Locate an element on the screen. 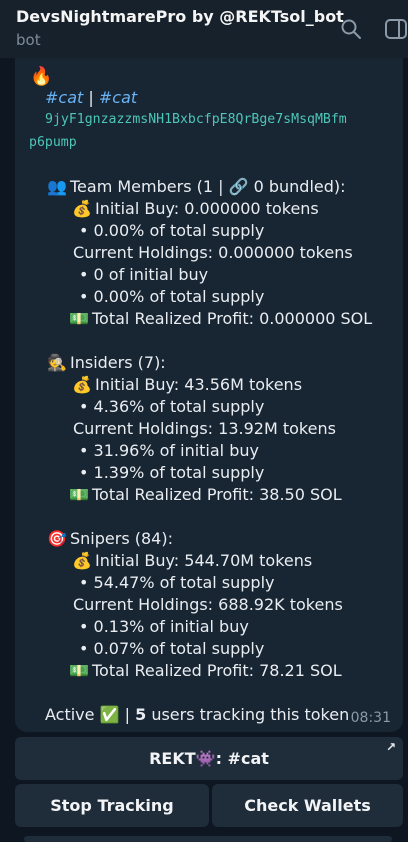 Image resolution: width=408 pixels, height=842 pixels. token-address-line: 9jyF1gnzazzmsNH1BxbcfpE8QrBge7sMsqMBfm is located at coordinates (196, 119).